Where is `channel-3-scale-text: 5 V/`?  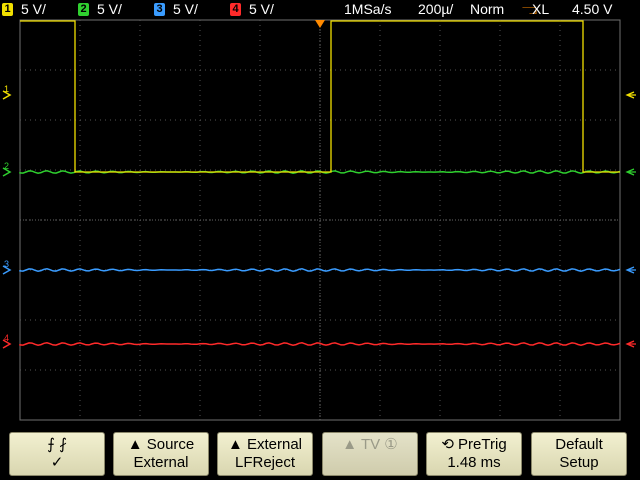 channel-3-scale-text: 5 V/ is located at coordinates (185, 9).